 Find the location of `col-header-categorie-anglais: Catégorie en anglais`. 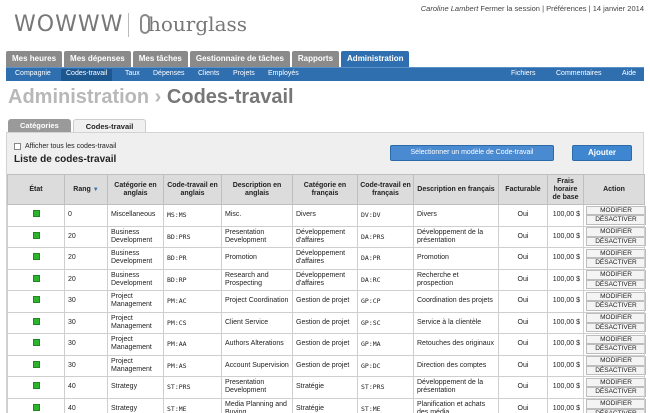

col-header-categorie-anglais: Catégorie en anglais is located at coordinates (135, 189).